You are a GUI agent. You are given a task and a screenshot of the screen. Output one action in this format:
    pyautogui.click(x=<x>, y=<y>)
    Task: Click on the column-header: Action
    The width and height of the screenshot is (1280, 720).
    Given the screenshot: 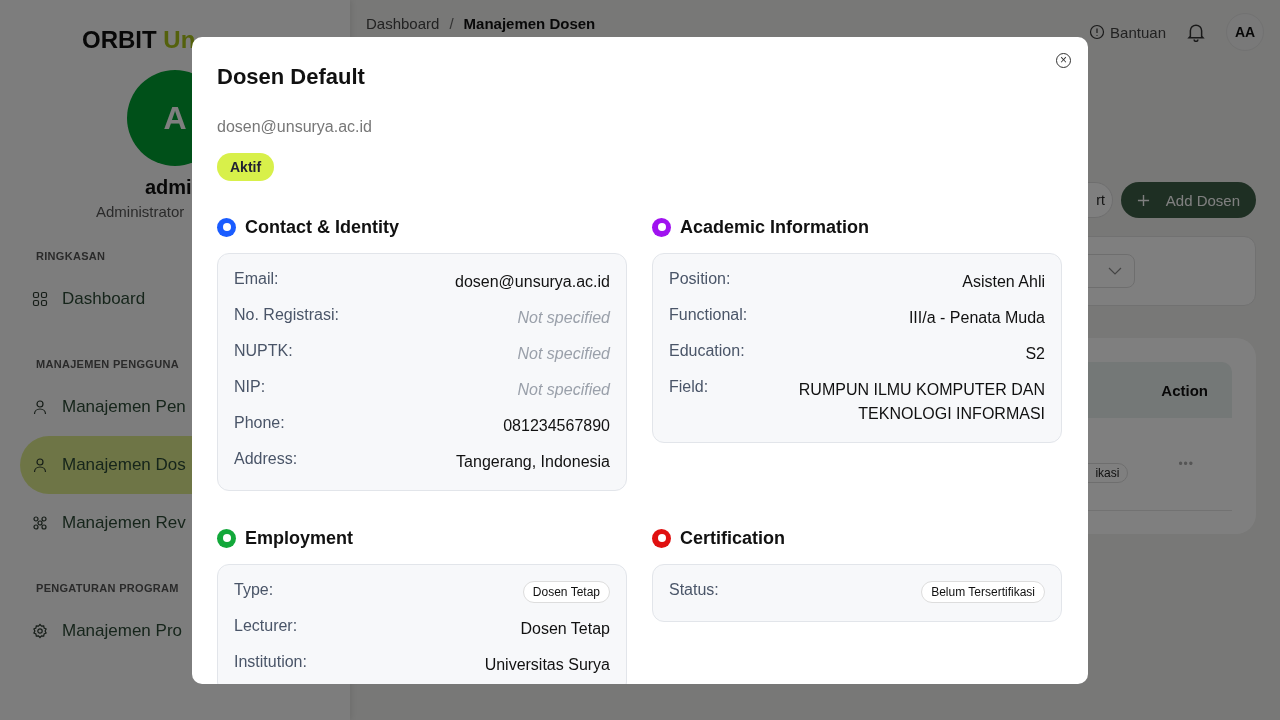 What is the action you would take?
    pyautogui.click(x=1184, y=390)
    